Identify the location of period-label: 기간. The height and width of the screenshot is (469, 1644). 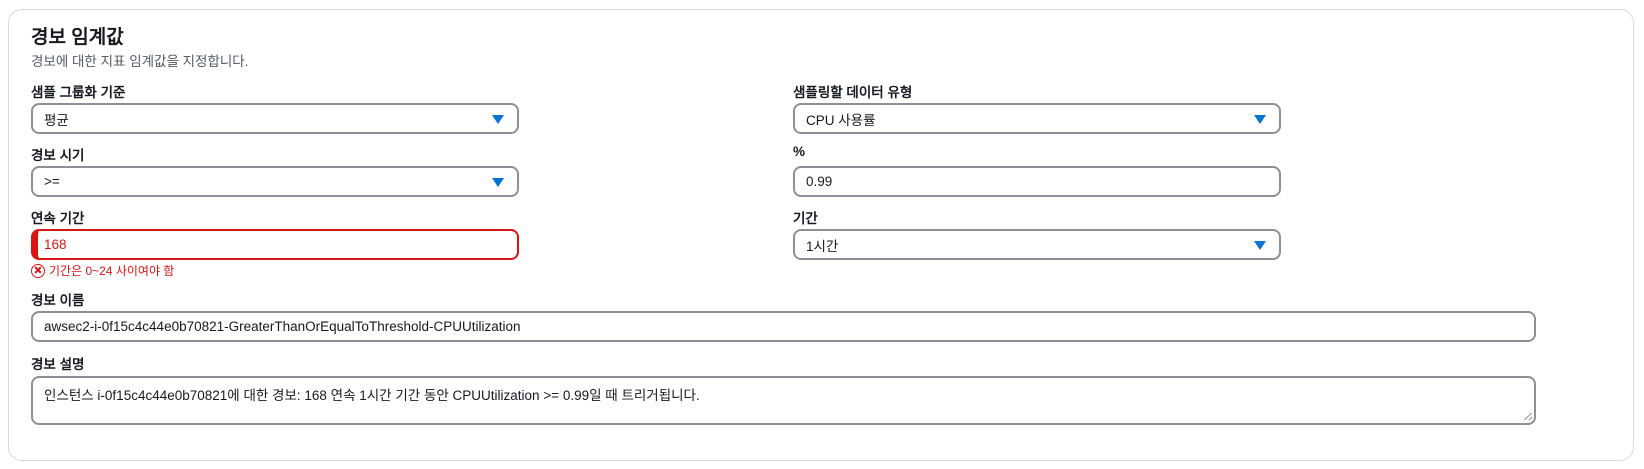
(805, 218).